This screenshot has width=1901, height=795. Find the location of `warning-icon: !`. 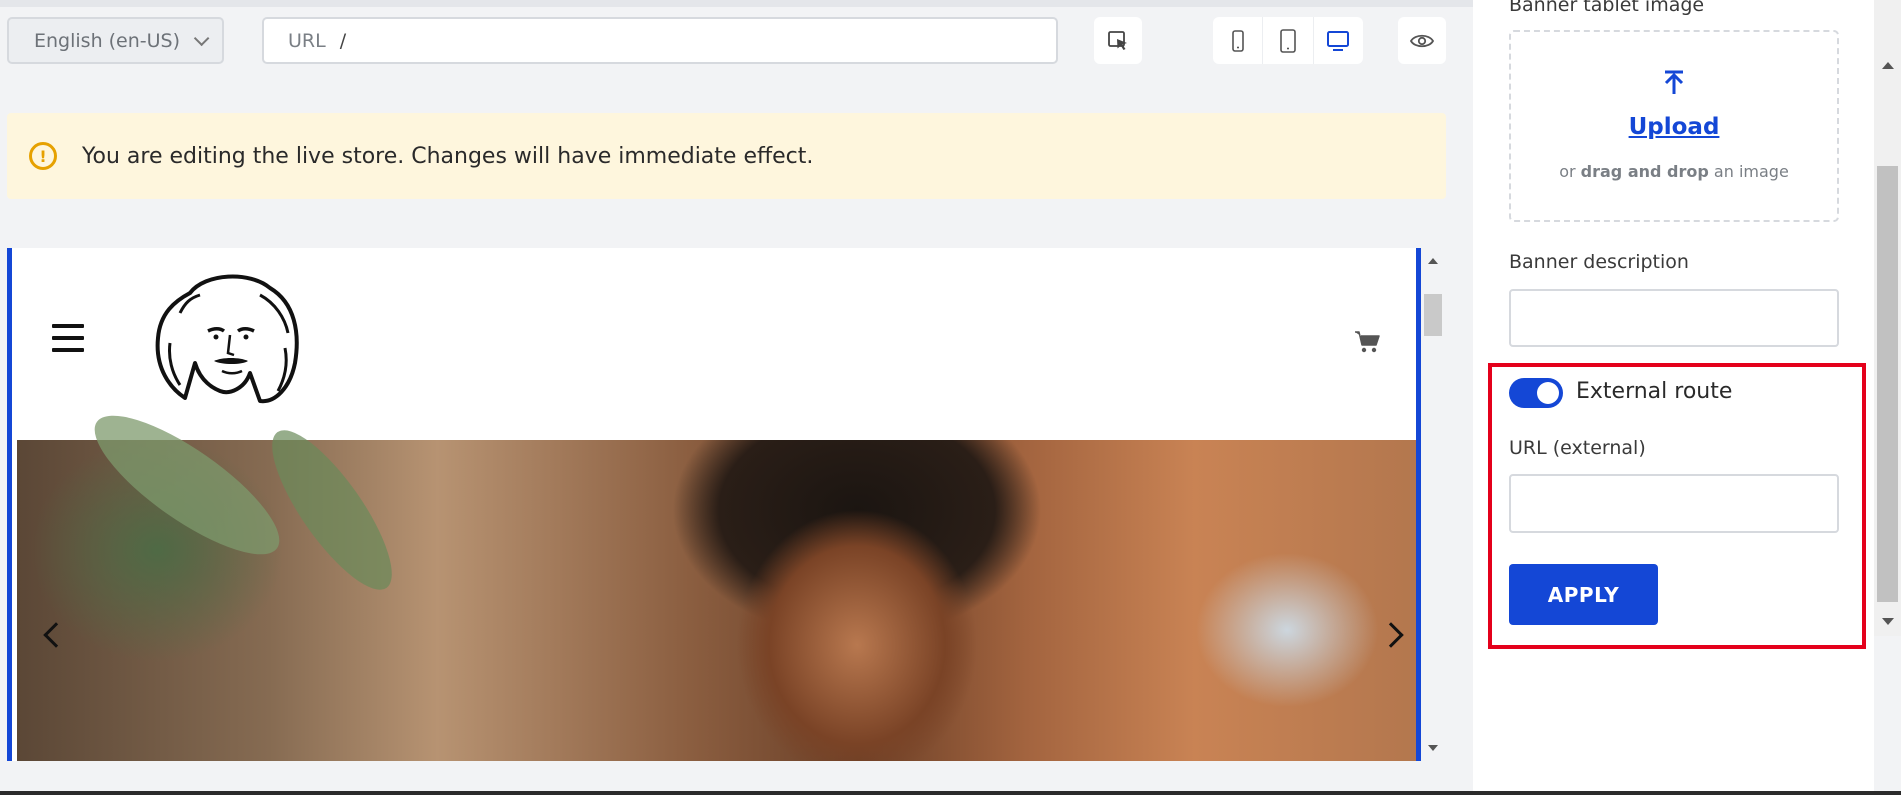

warning-icon: ! is located at coordinates (43, 156).